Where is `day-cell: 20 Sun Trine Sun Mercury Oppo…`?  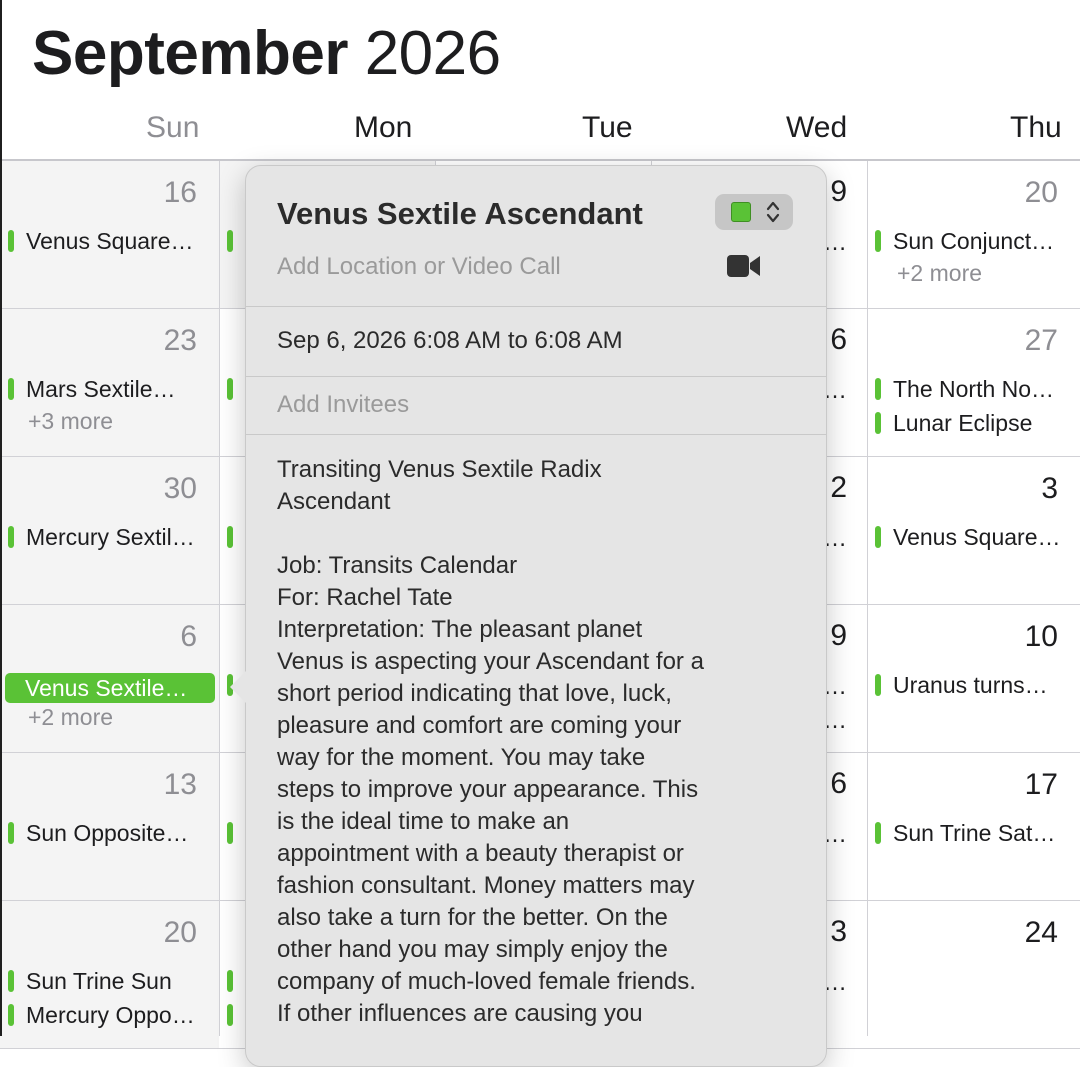
day-cell: 20 Sun Trine Sun Mercury Oppo… is located at coordinates (109, 974).